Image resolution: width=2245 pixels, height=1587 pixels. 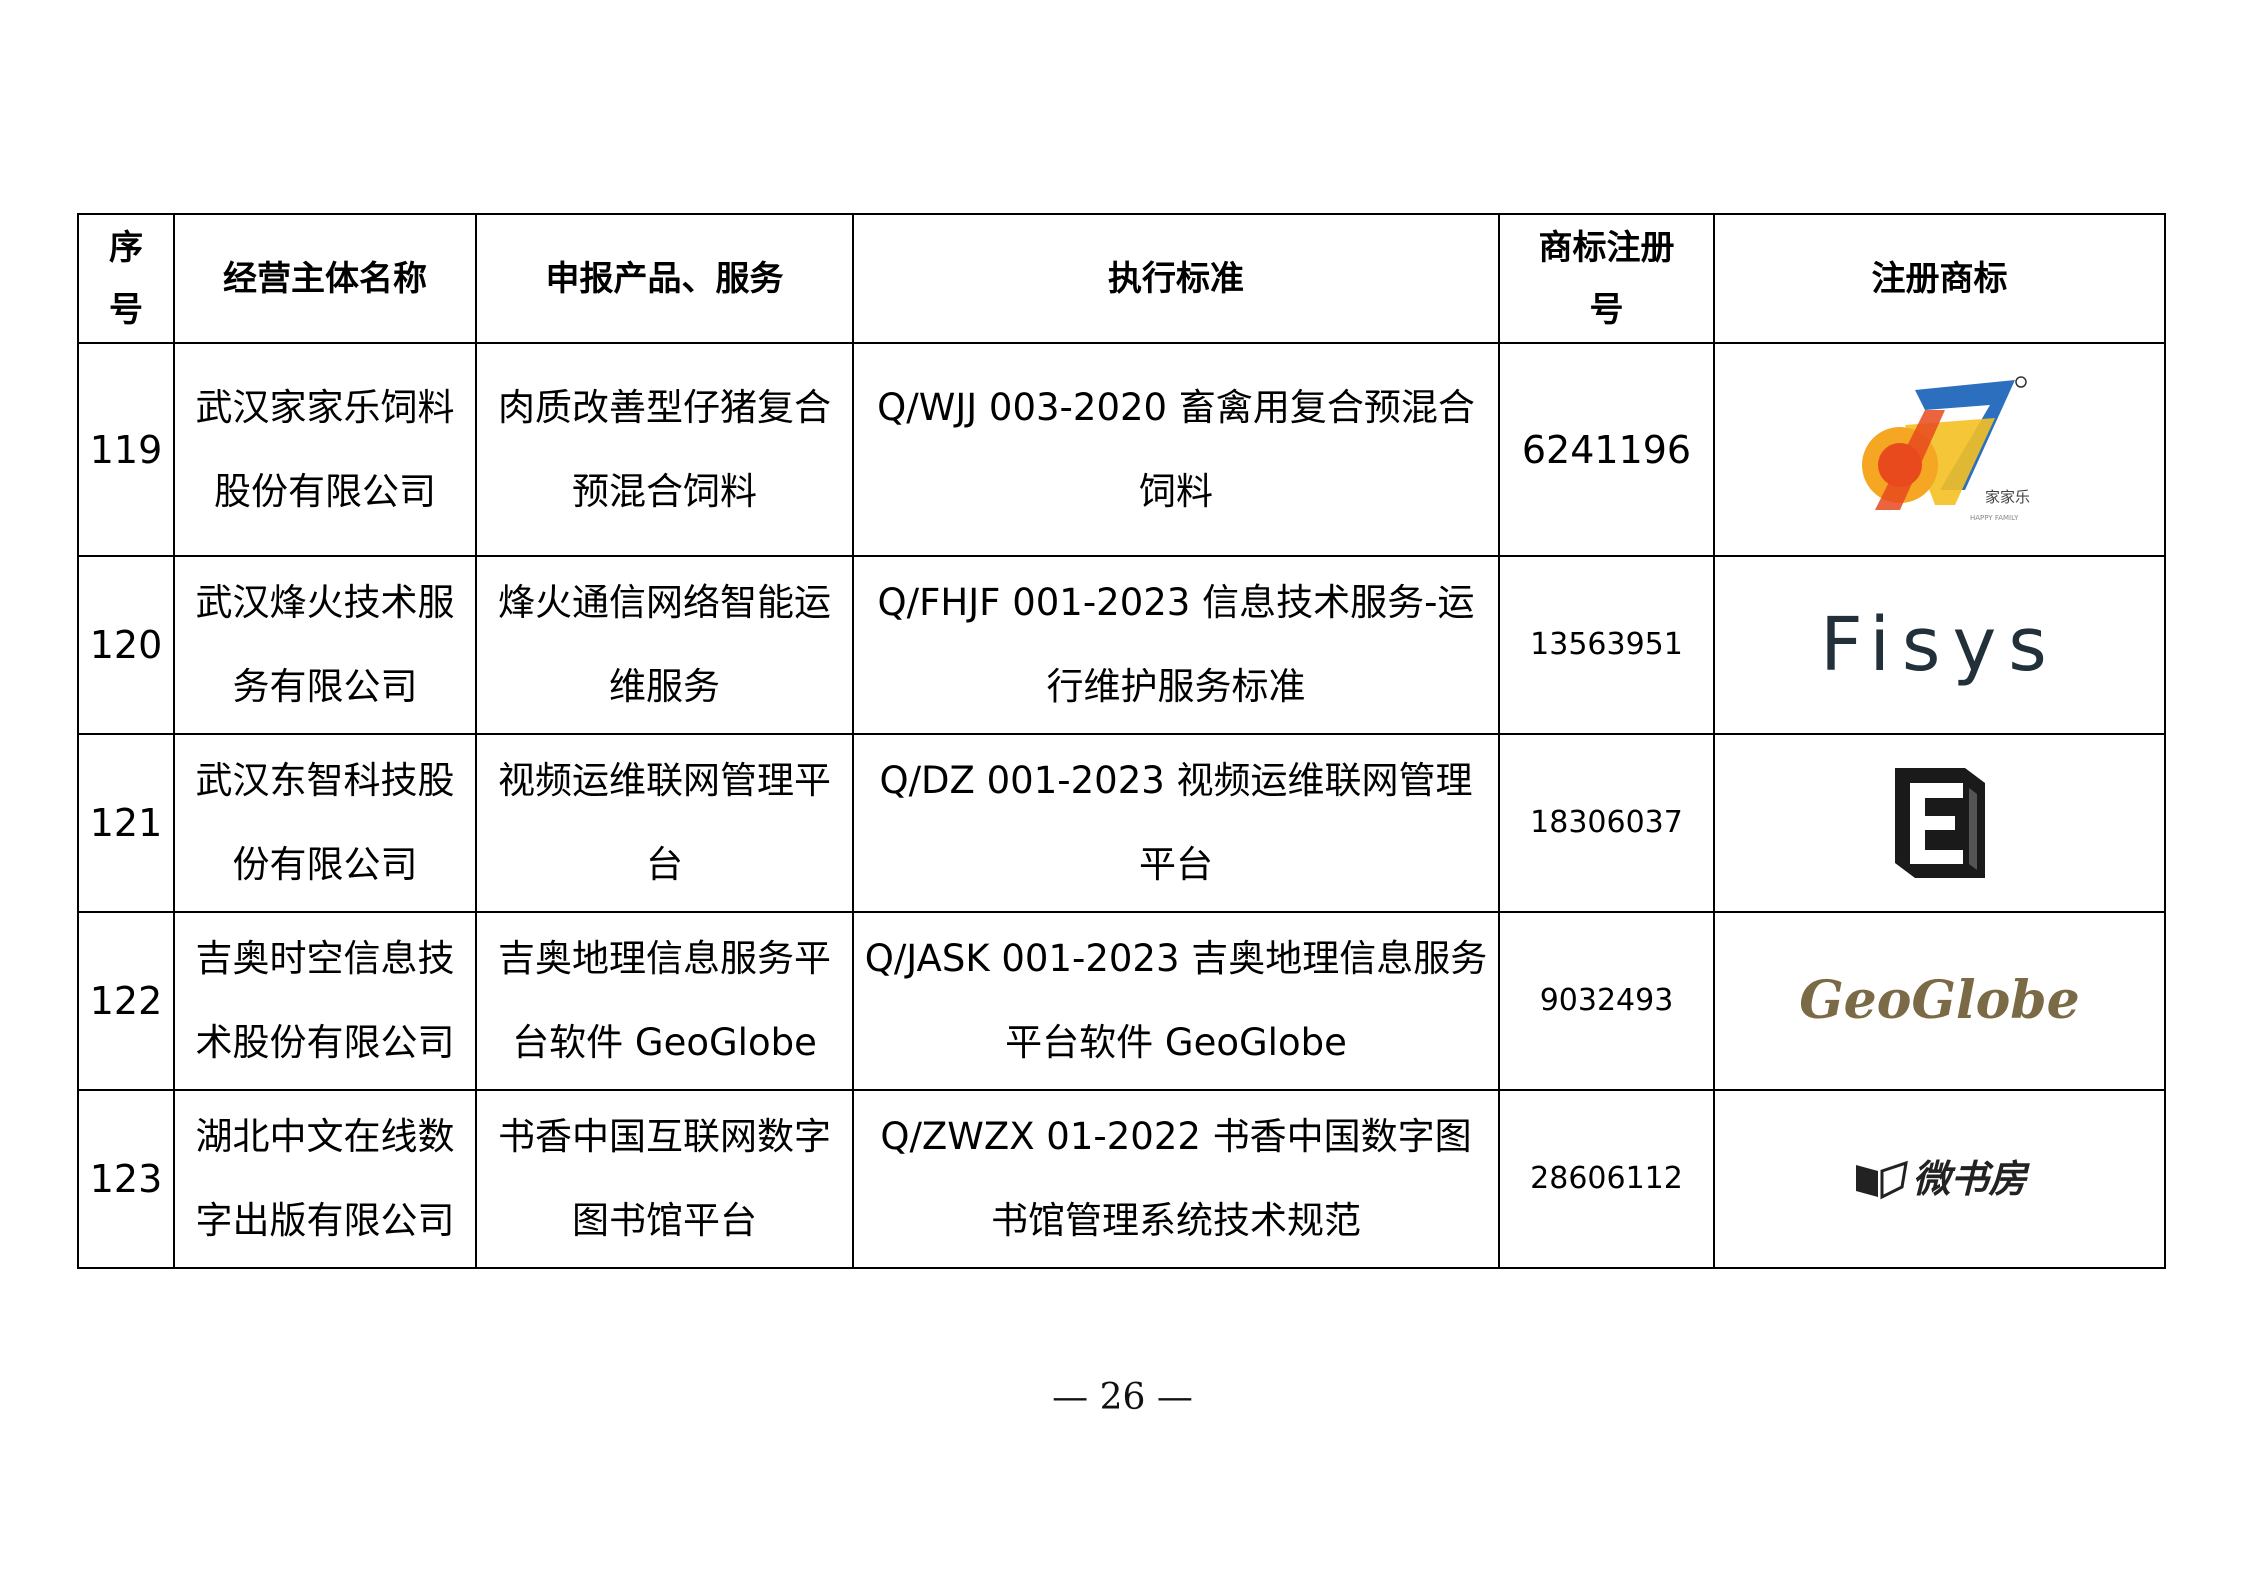 I want to click on geoglobe-logo-text: GeoGlobe, so click(x=1939, y=1000).